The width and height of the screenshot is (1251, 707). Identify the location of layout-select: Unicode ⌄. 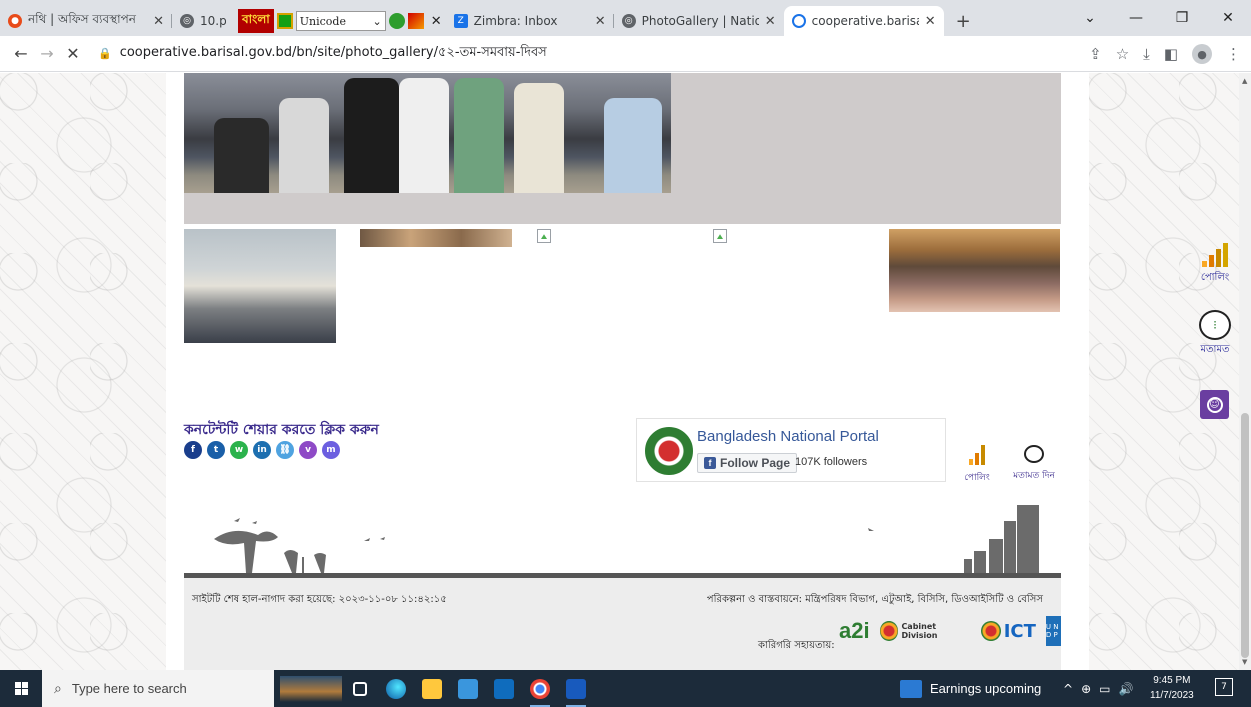
(340, 21).